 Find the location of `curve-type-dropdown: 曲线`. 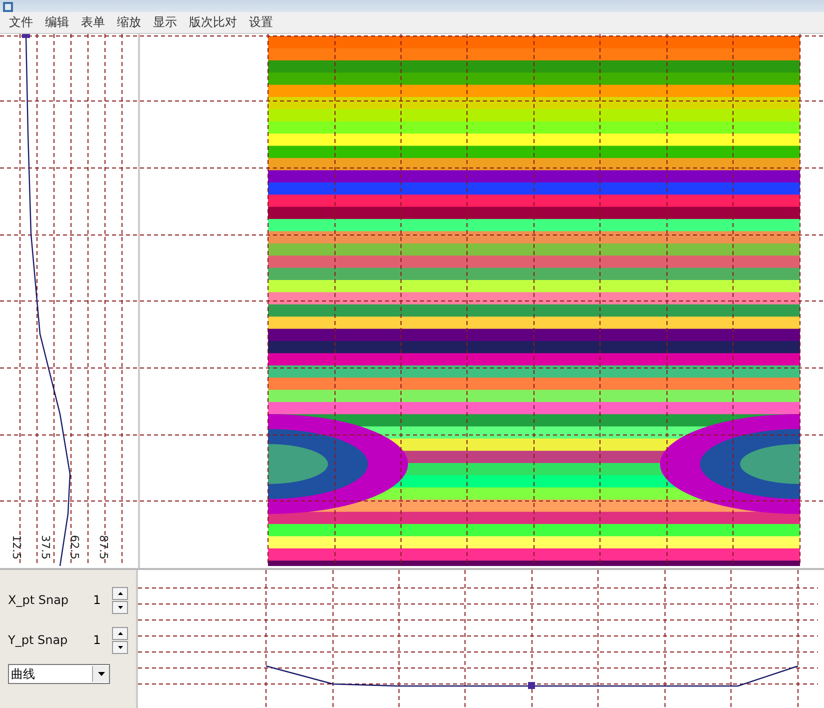

curve-type-dropdown: 曲线 is located at coordinates (59, 674).